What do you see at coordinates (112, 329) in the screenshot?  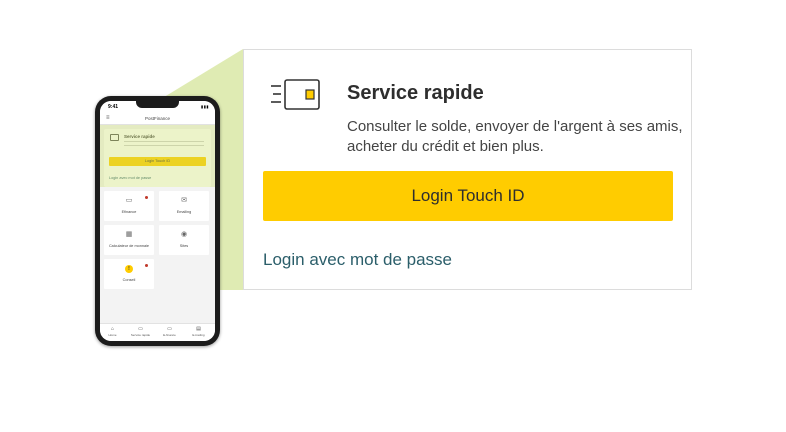 I see `home-icon: ⌂` at bounding box center [112, 329].